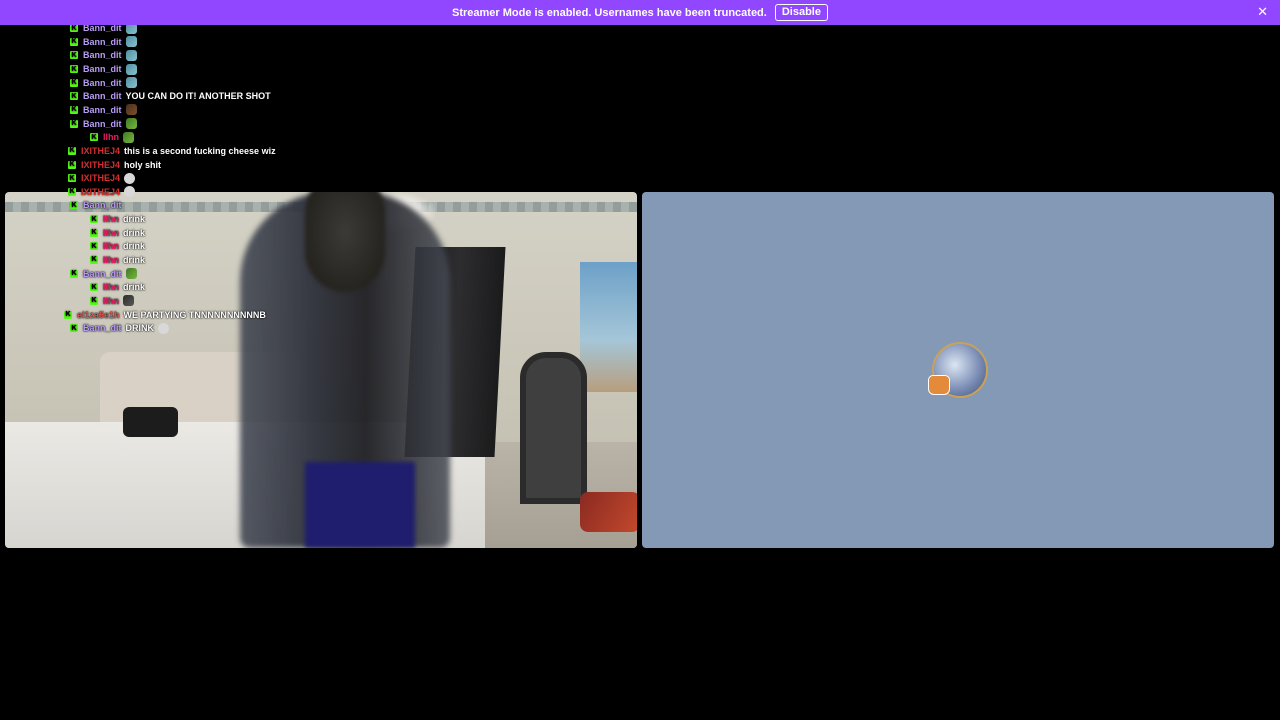 The image size is (1280, 720). Describe the element at coordinates (200, 150) in the screenshot. I see `chat-text: this is a second fucking cheese wiz` at that location.